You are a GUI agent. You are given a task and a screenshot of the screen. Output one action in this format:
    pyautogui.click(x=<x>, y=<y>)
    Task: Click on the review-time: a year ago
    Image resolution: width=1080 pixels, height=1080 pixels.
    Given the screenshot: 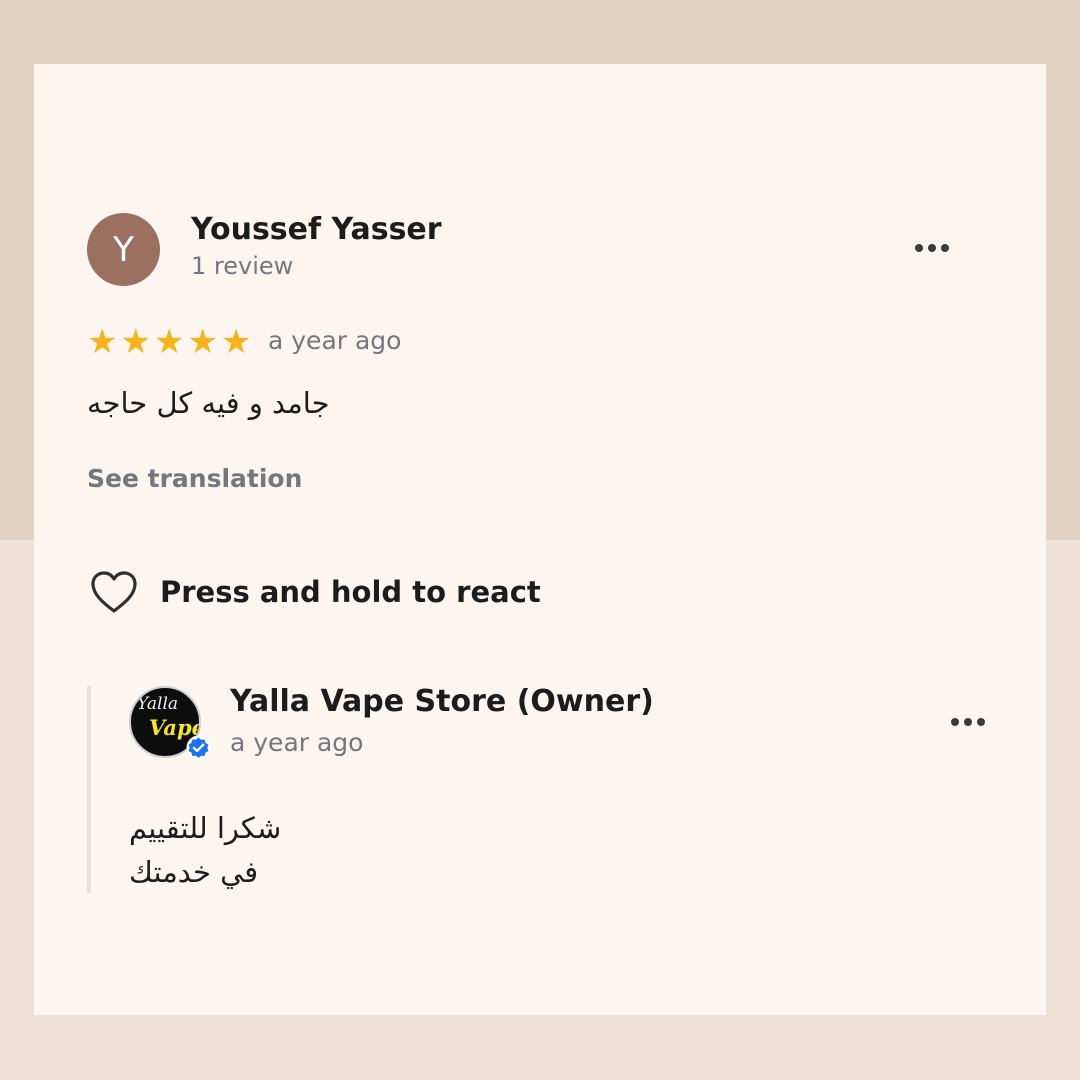 What is the action you would take?
    pyautogui.click(x=335, y=340)
    